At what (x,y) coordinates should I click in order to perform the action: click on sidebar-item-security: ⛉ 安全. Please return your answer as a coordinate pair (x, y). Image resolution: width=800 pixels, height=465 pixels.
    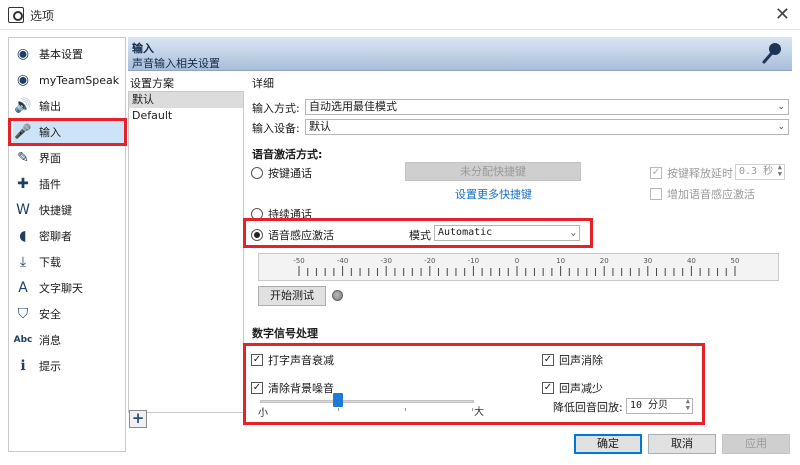
    Looking at the image, I should click on (69, 314).